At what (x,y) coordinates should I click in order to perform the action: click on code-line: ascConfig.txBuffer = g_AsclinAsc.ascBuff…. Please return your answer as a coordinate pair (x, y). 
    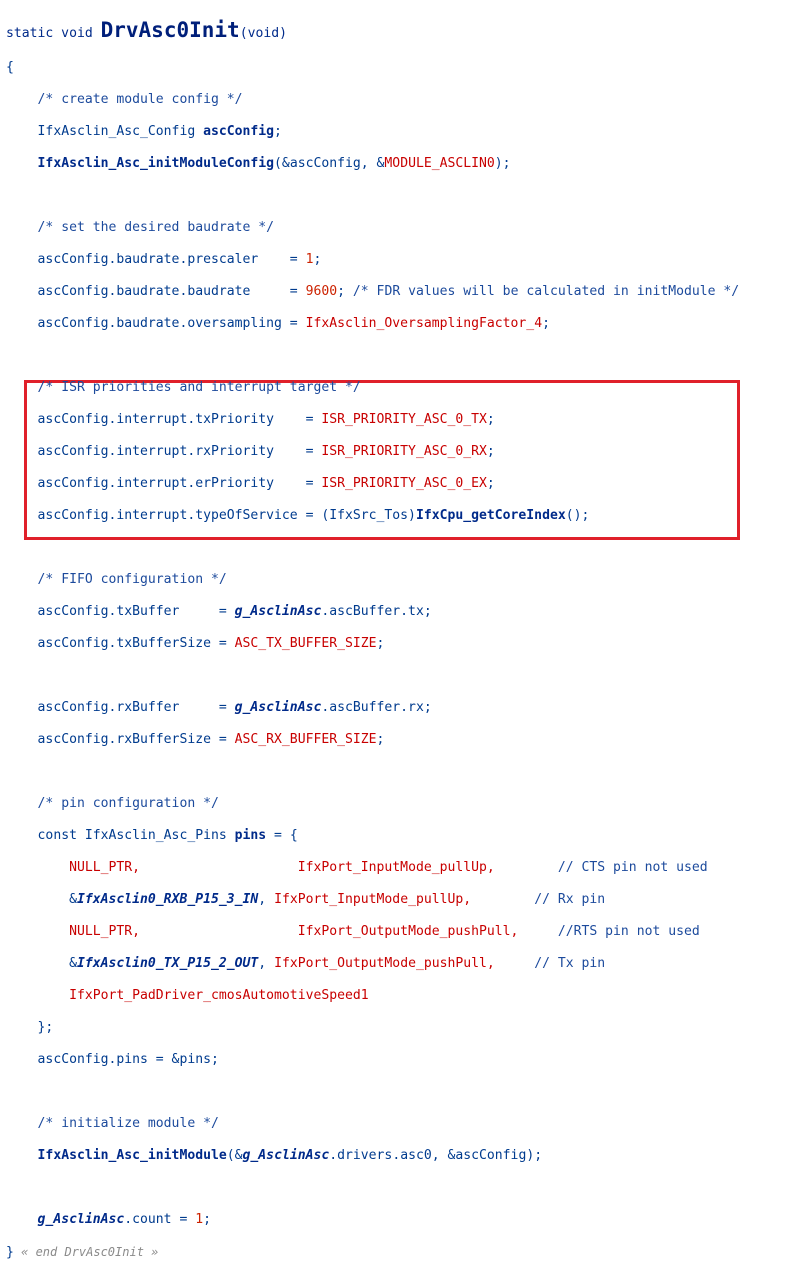
    Looking at the image, I should click on (372, 612).